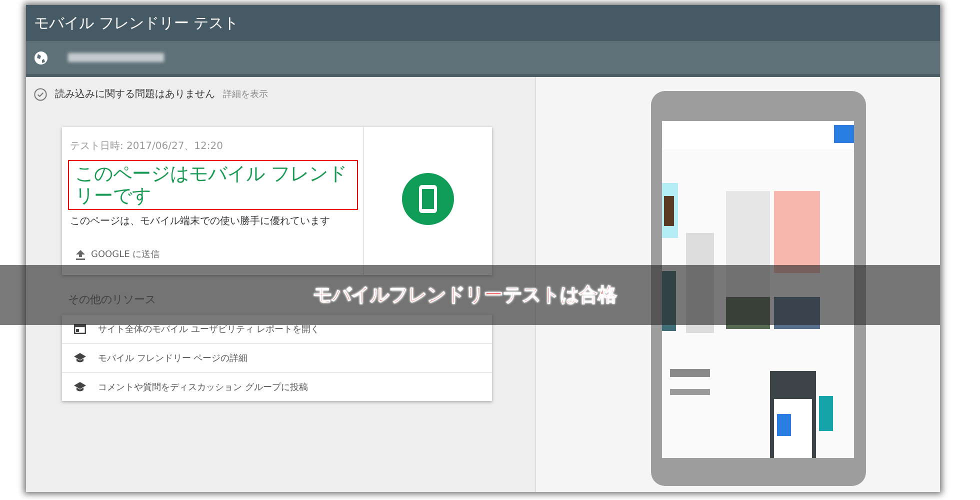 The width and height of the screenshot is (980, 500). I want to click on check-circle-icon, so click(40, 94).